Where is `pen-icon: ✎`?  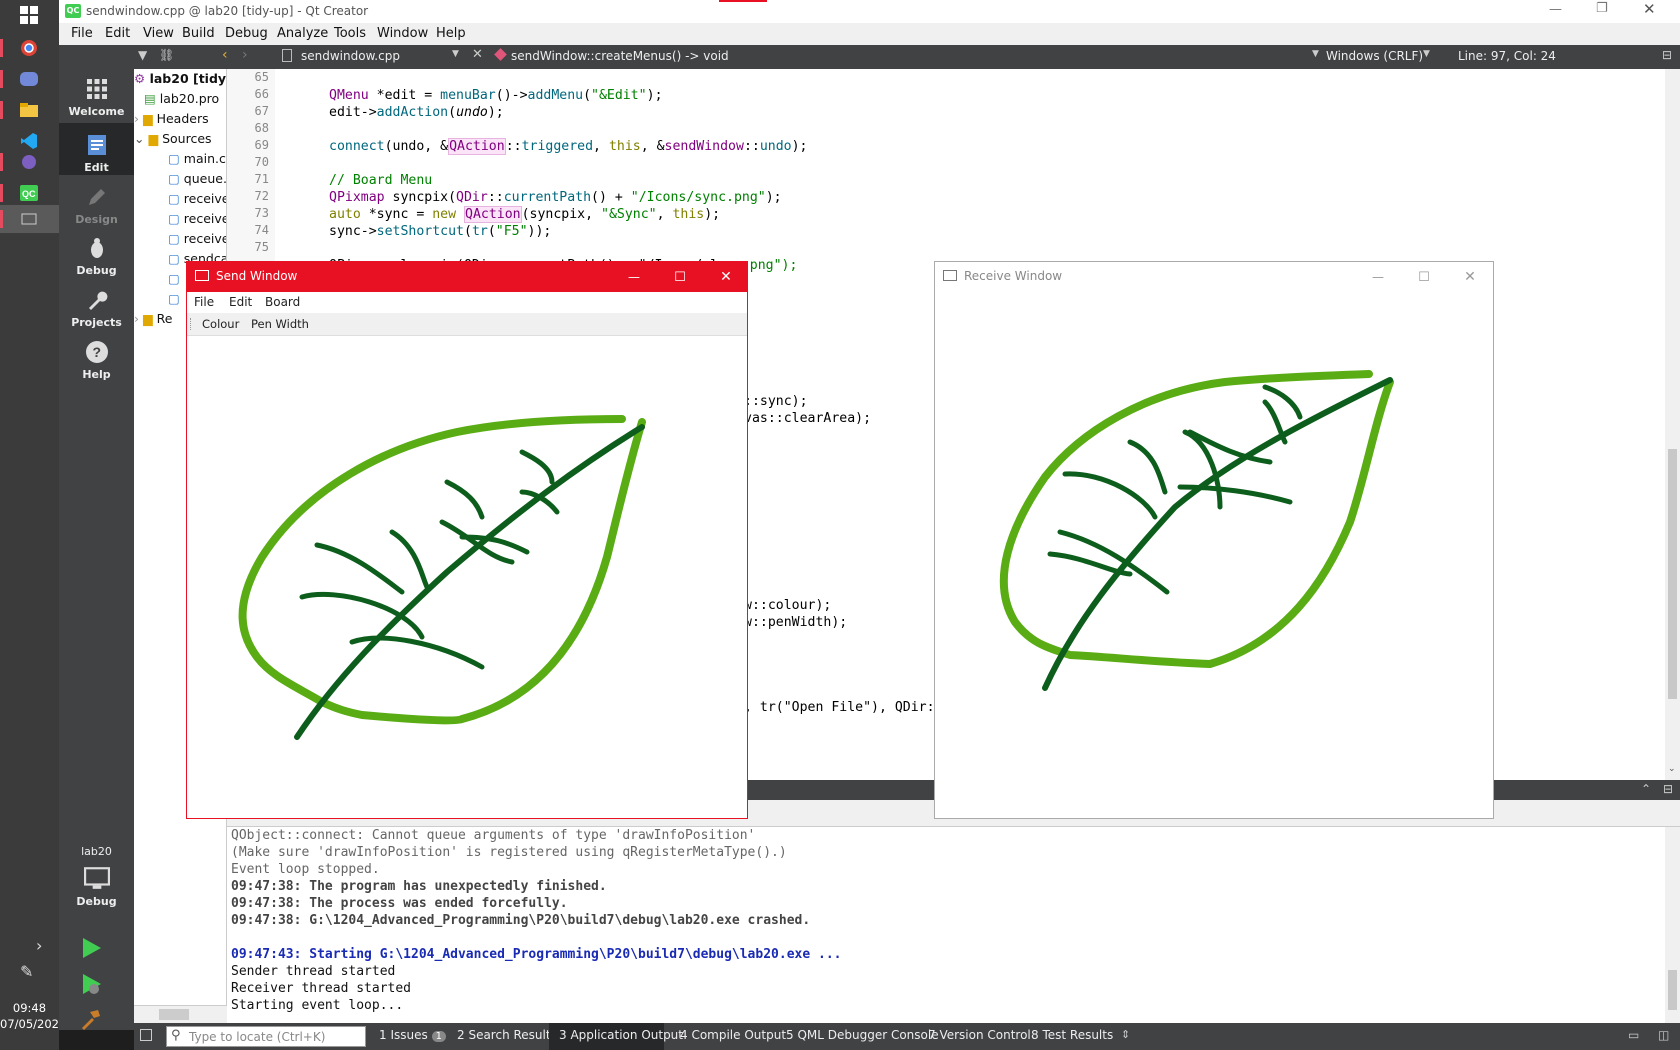
pen-icon: ✎ is located at coordinates (26, 971).